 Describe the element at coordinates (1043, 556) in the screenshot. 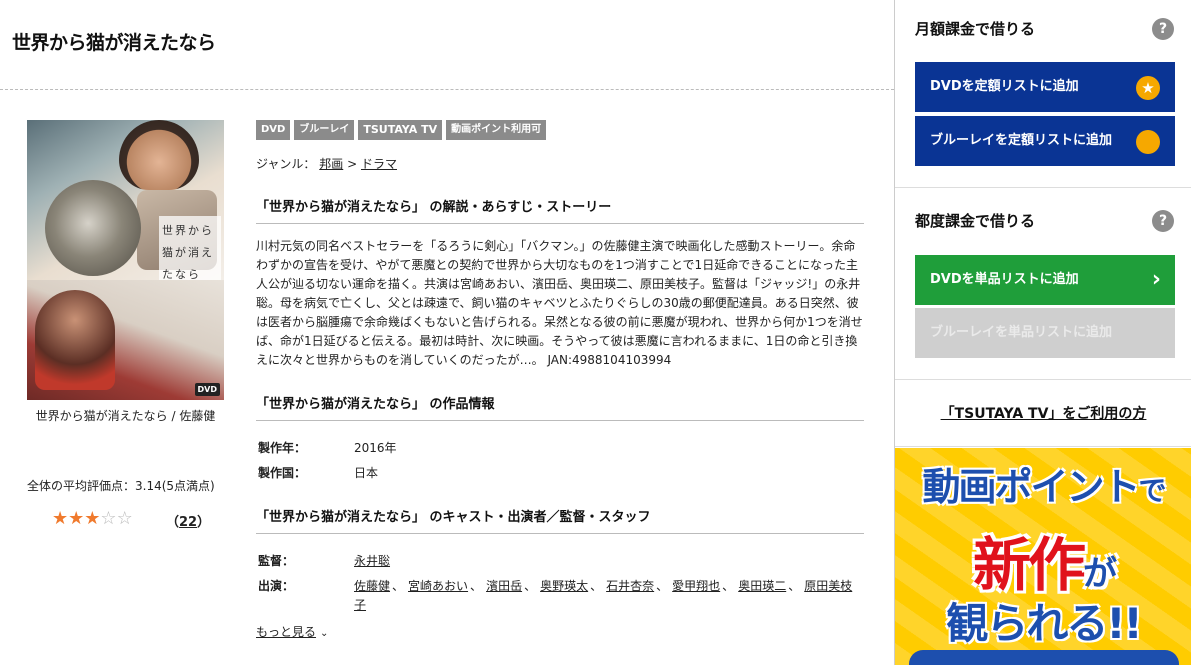

I see `video-points-banner: 動画ポイントで 新作が 観られる!!` at that location.